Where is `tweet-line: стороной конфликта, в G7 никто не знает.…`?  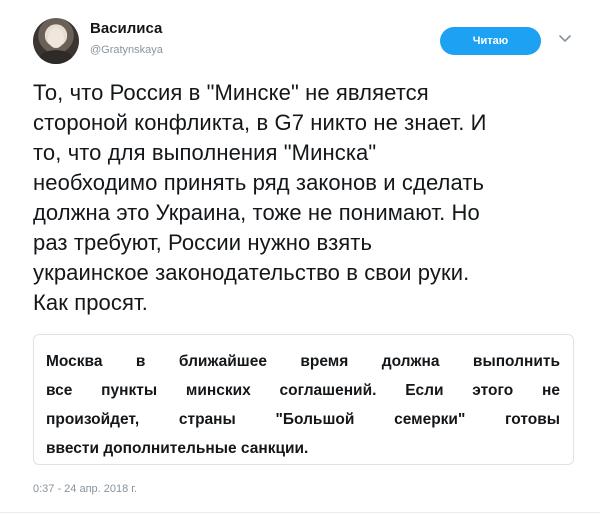 tweet-line: стороной конфликта, в G7 никто не знает.… is located at coordinates (260, 122).